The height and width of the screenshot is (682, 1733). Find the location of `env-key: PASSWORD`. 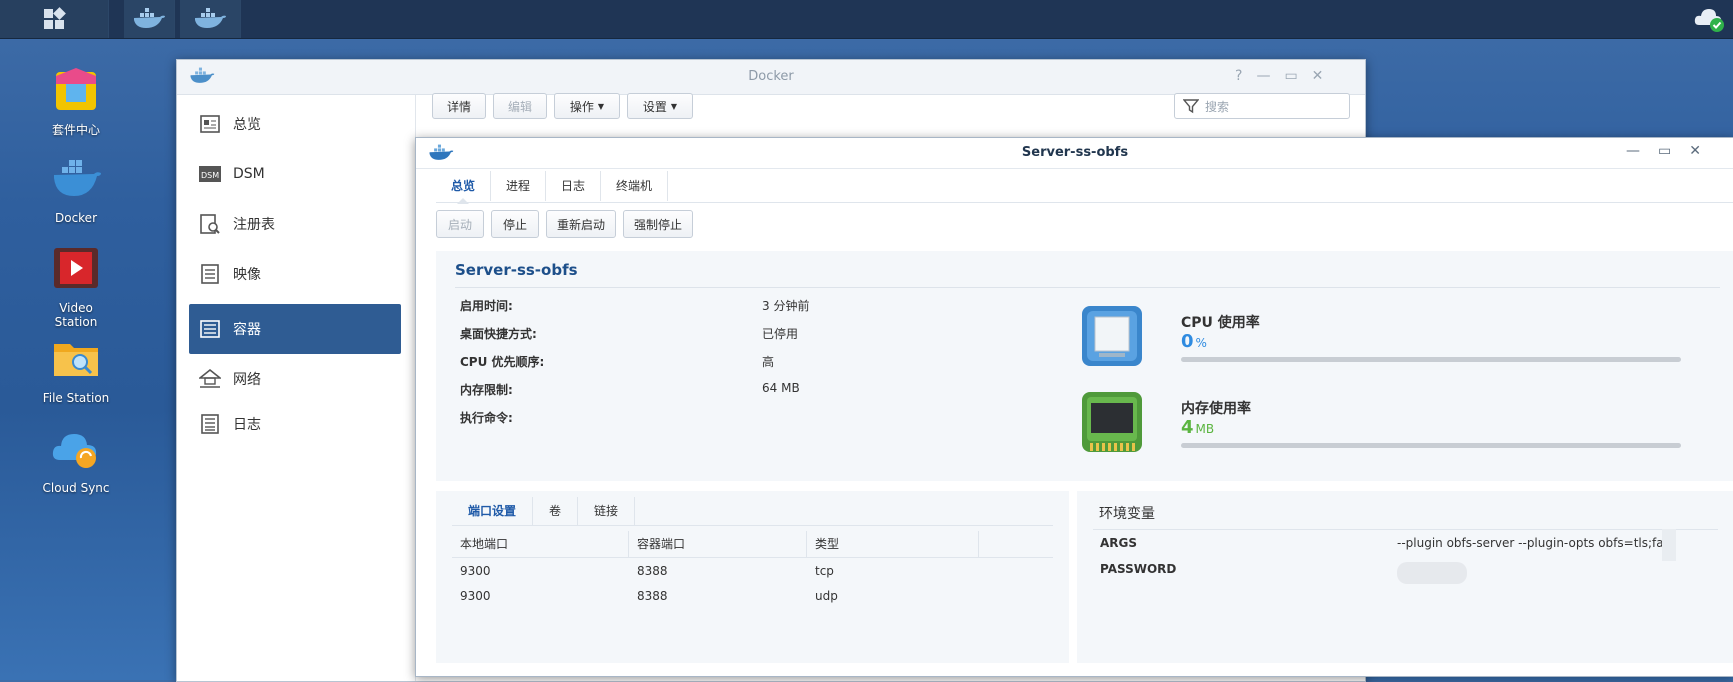

env-key: PASSWORD is located at coordinates (1138, 569).